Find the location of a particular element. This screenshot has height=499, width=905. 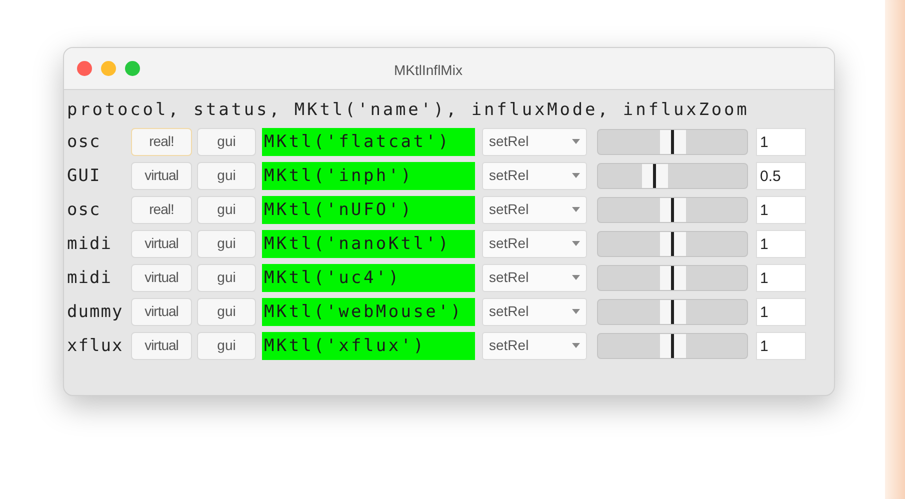

protocol-label: xflux is located at coordinates (95, 346).